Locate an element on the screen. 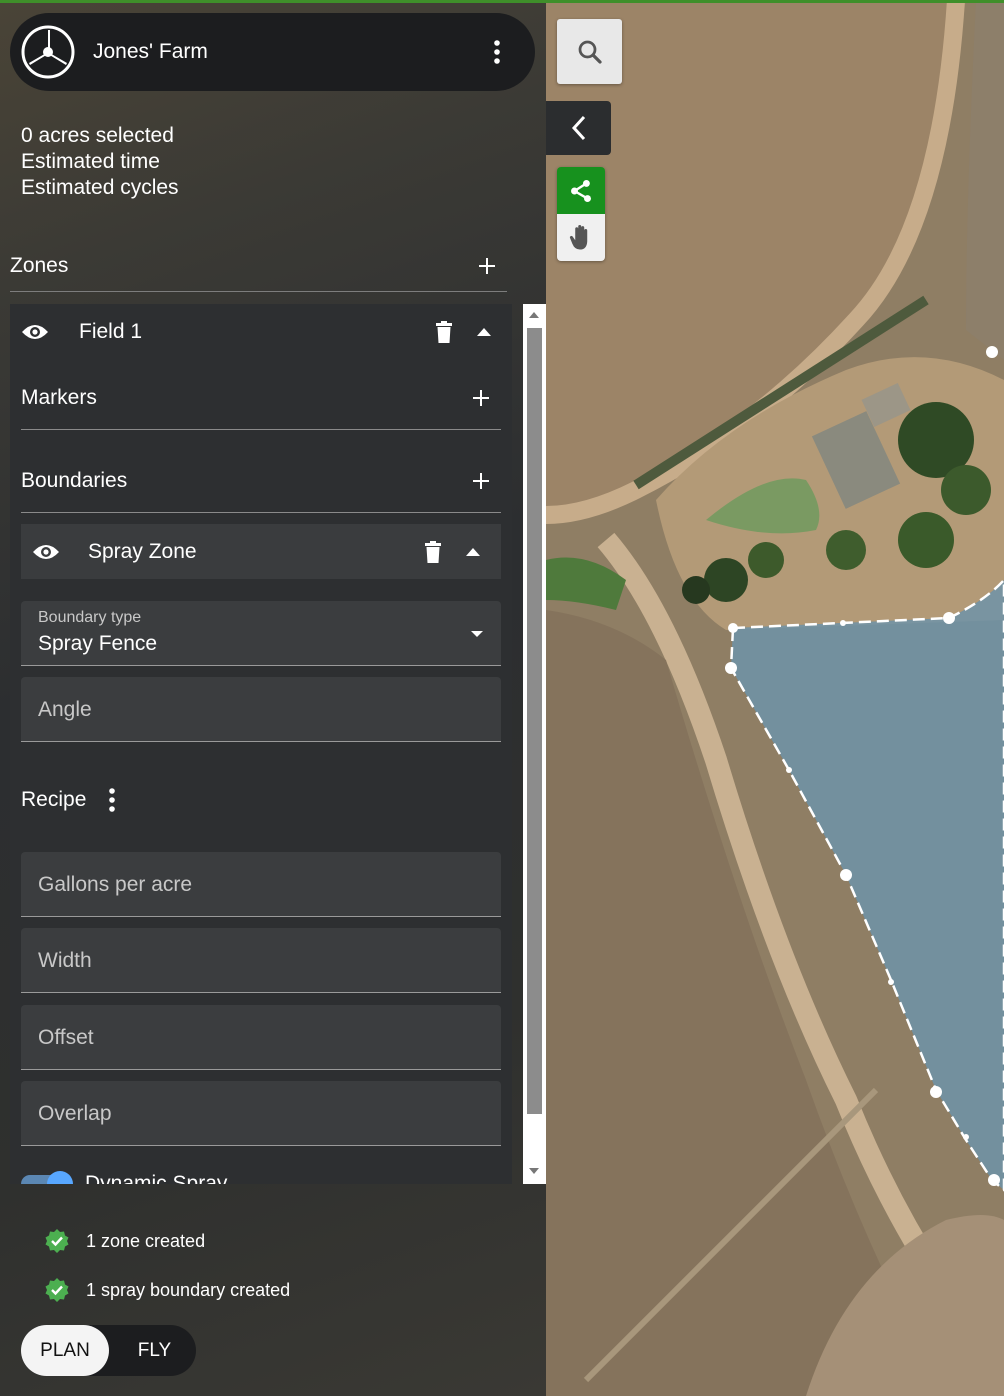 The width and height of the screenshot is (1004, 1396). scroll-up-arrow is located at coordinates (534, 315).